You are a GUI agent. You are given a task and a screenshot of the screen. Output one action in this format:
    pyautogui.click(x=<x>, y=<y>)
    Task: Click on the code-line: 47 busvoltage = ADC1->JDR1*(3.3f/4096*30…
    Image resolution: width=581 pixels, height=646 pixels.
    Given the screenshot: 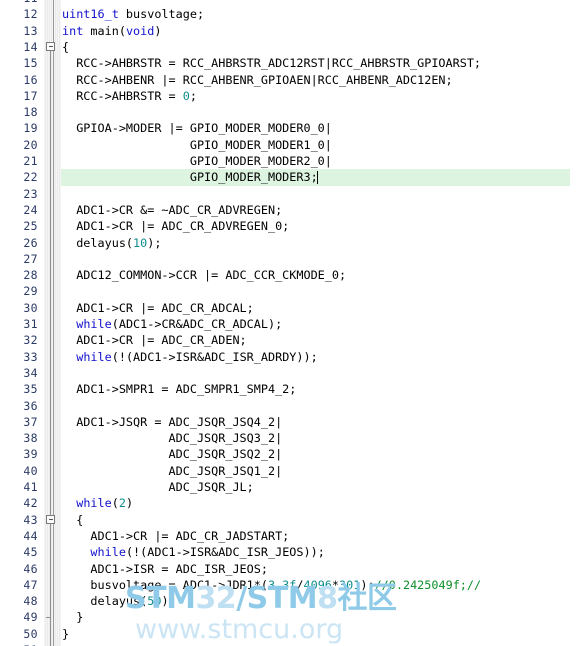 What is the action you would take?
    pyautogui.click(x=290, y=585)
    